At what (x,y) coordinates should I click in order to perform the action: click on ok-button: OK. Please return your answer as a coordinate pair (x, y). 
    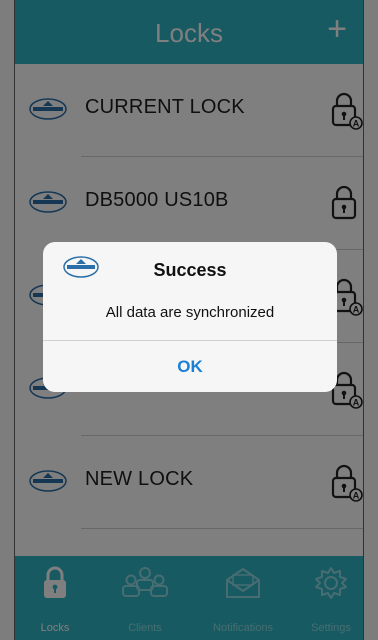
    Looking at the image, I should click on (190, 366).